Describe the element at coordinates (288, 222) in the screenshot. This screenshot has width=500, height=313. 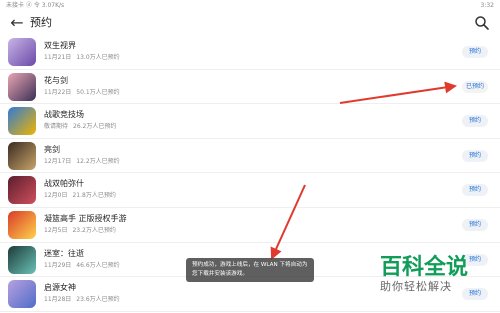
I see `arrow-to-toast` at that location.